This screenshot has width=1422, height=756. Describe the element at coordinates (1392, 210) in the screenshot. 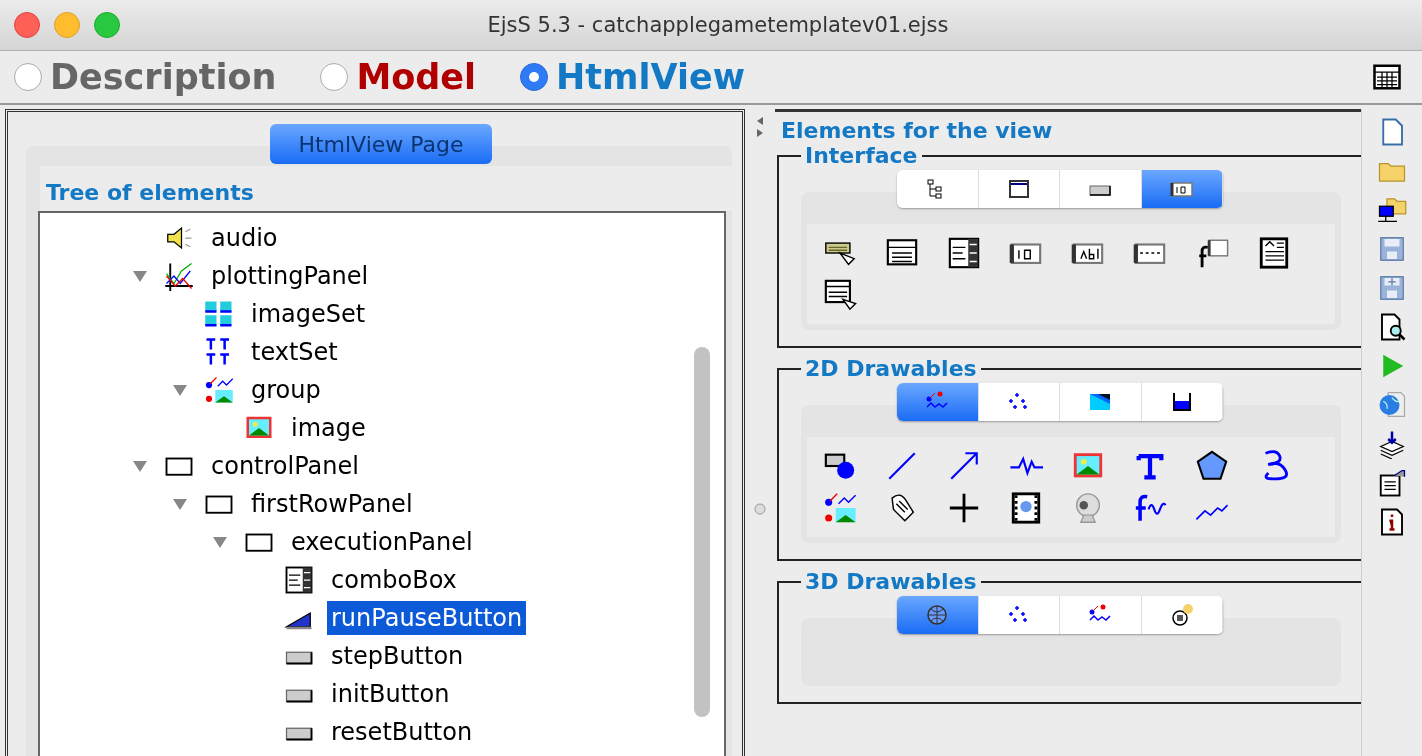

I see `network-folder-icon` at that location.